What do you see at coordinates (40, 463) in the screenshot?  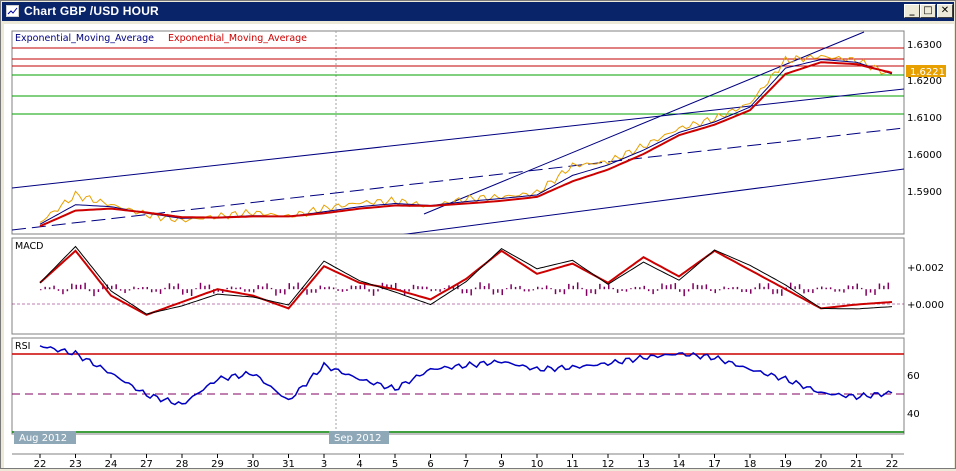 I see `time-tick-label: 22` at bounding box center [40, 463].